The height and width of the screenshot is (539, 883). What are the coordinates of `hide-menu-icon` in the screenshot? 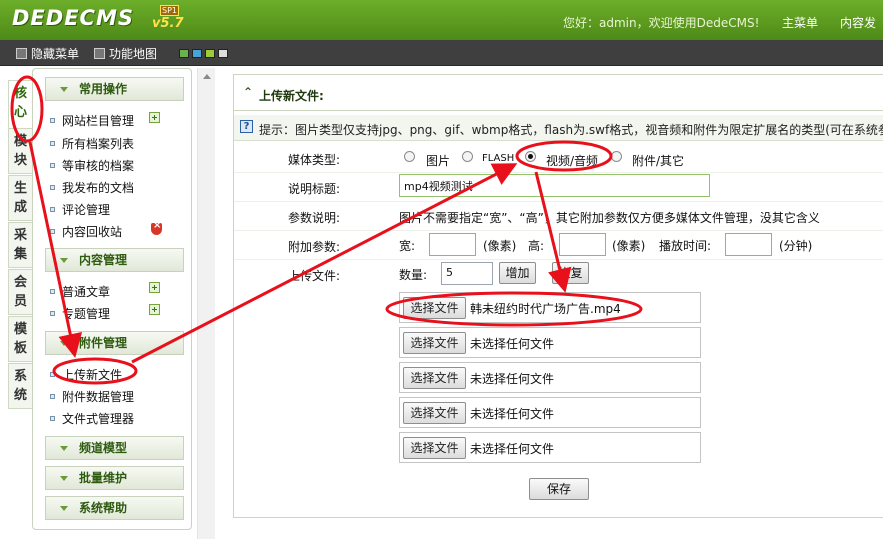 It's located at (21, 53).